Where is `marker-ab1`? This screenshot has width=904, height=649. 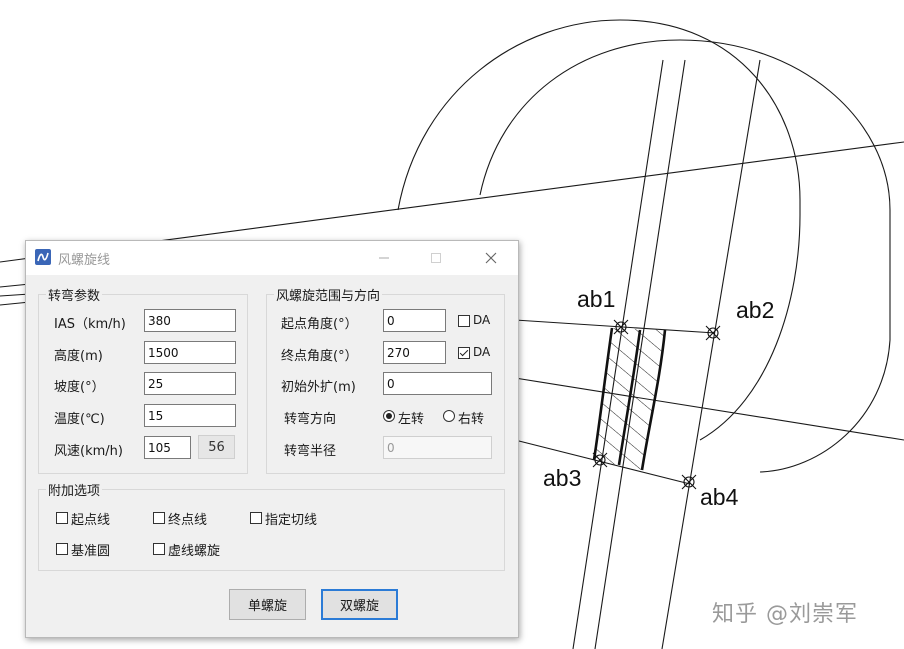 marker-ab1 is located at coordinates (621, 327).